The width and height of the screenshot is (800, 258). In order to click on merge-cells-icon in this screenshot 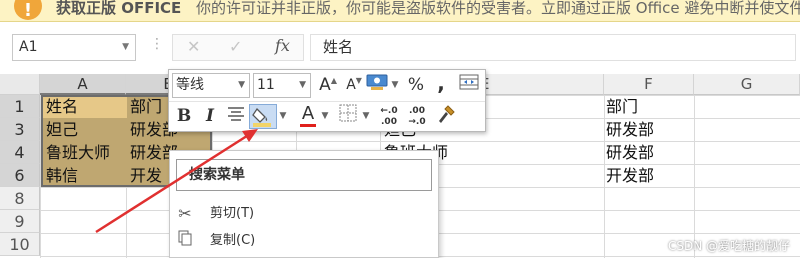, I will do `click(469, 82)`.